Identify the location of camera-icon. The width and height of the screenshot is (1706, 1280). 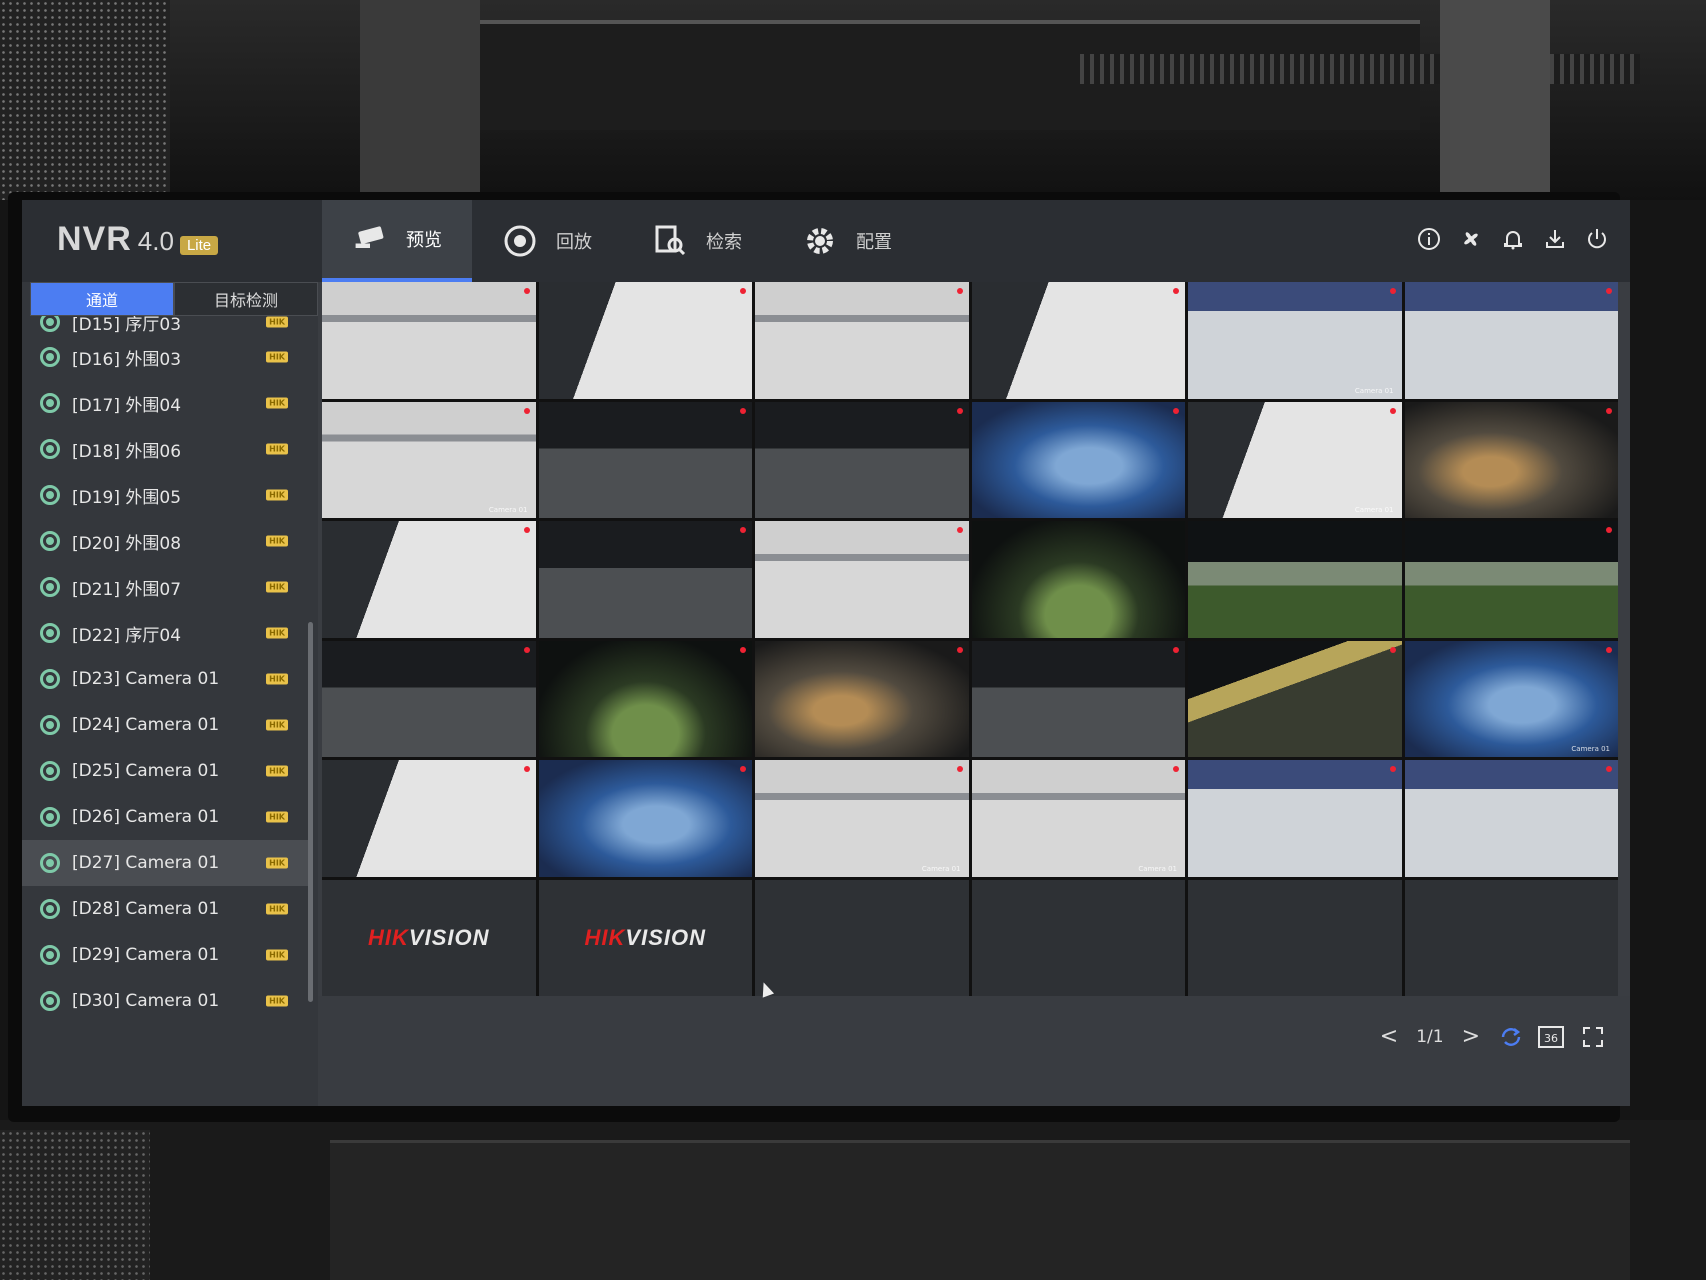
(370, 239).